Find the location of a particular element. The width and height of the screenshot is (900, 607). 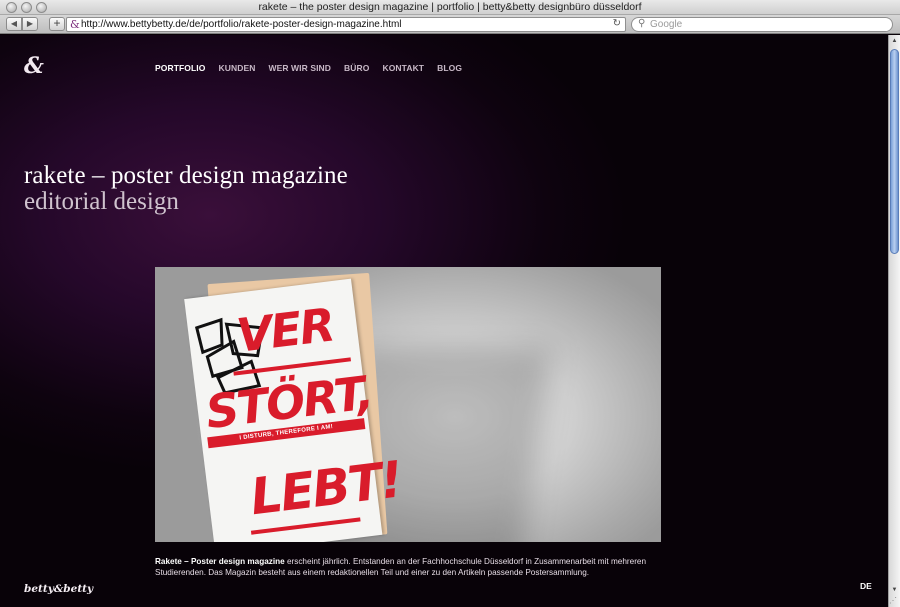

scroll-down-icon: ▼ is located at coordinates (894, 590).